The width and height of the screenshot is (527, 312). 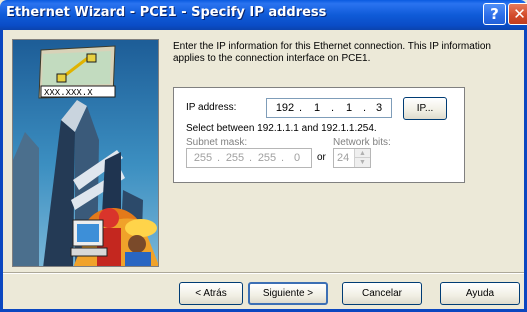 I want to click on mask-octet-4: 0, so click(x=297, y=158).